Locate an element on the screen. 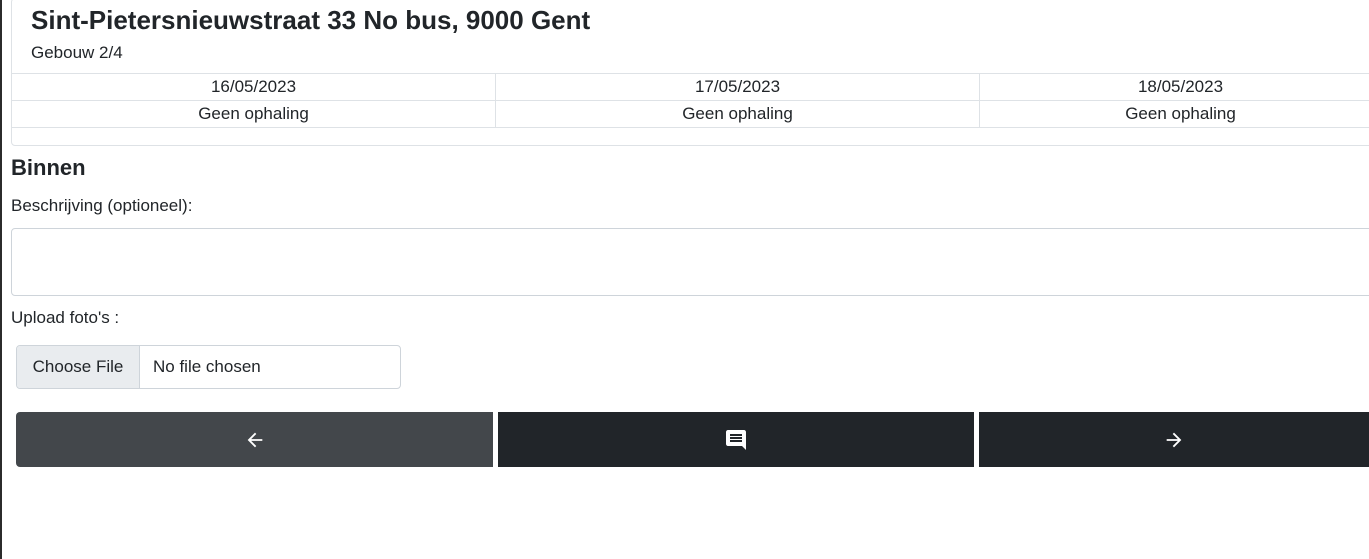 This screenshot has width=1369, height=559. file-upload-input: Choose File No file chosen is located at coordinates (208, 367).